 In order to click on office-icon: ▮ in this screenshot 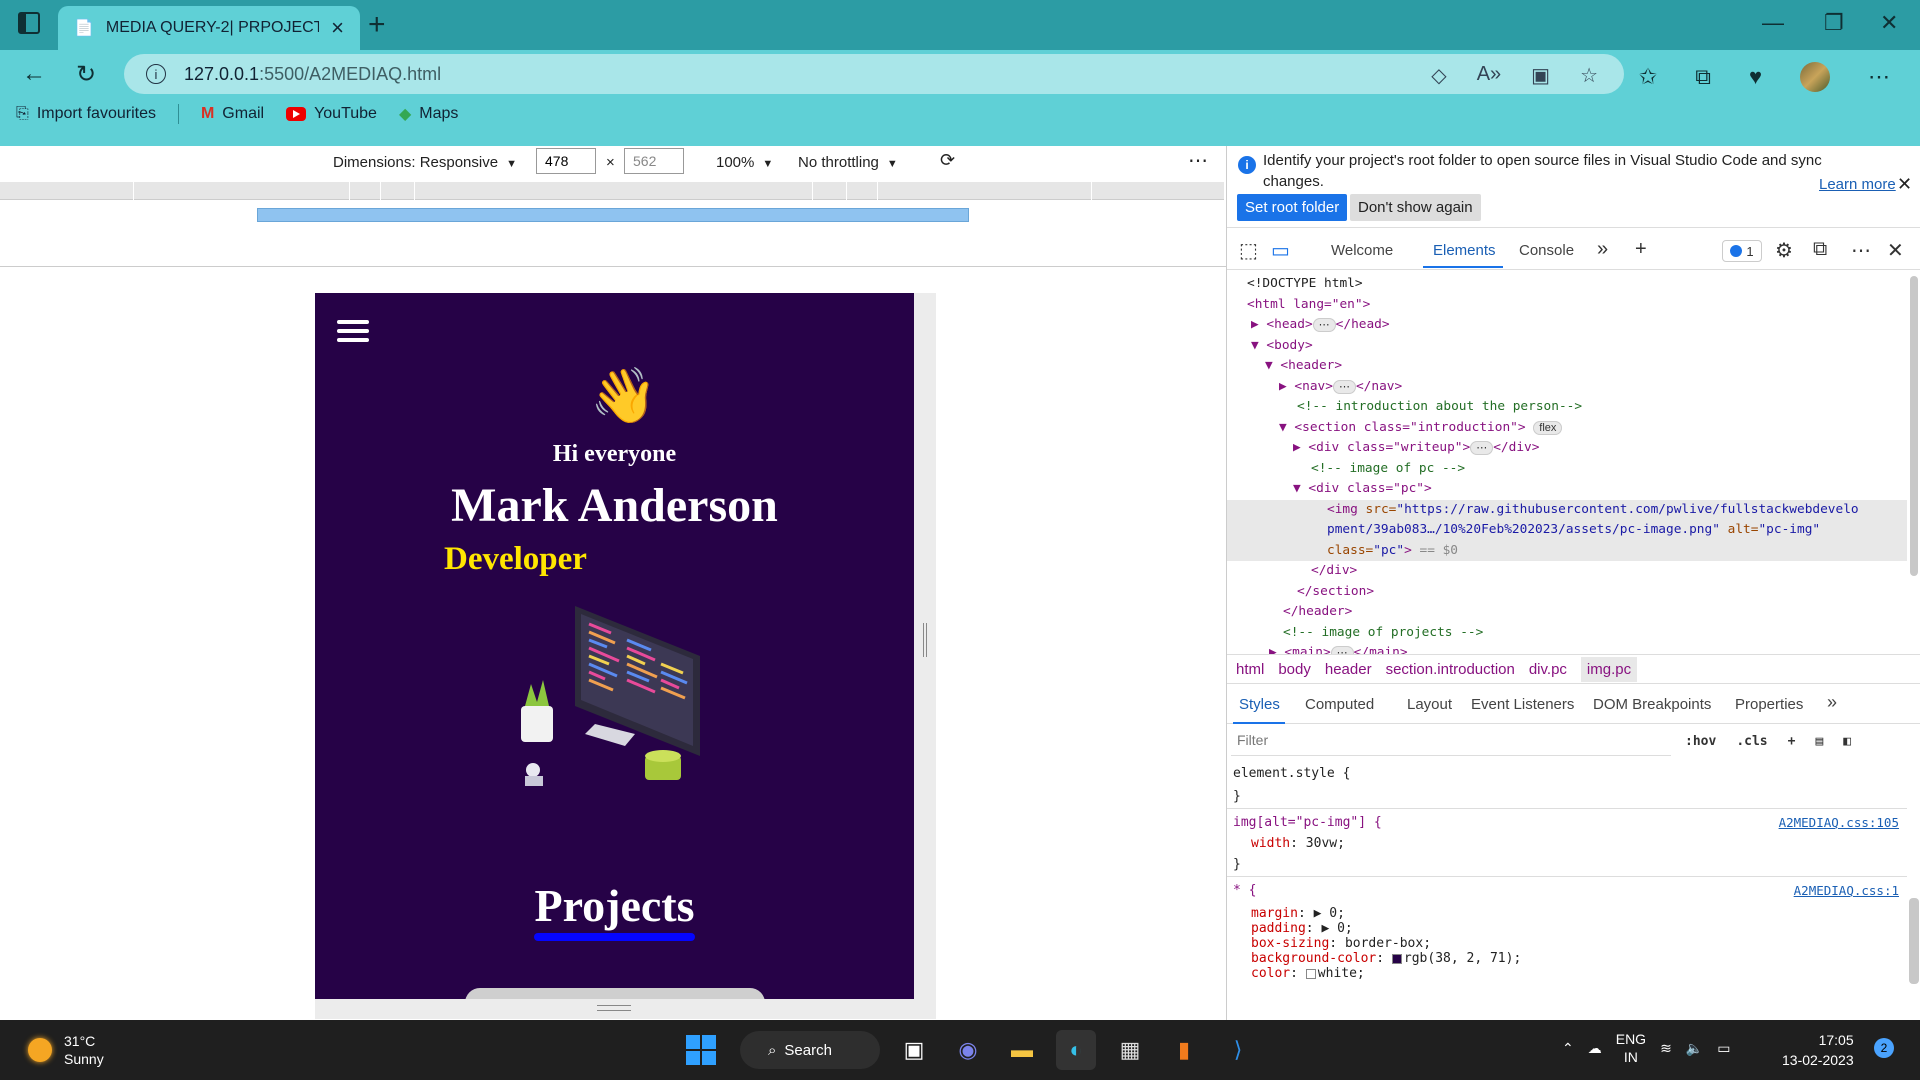, I will do `click(1184, 1050)`.